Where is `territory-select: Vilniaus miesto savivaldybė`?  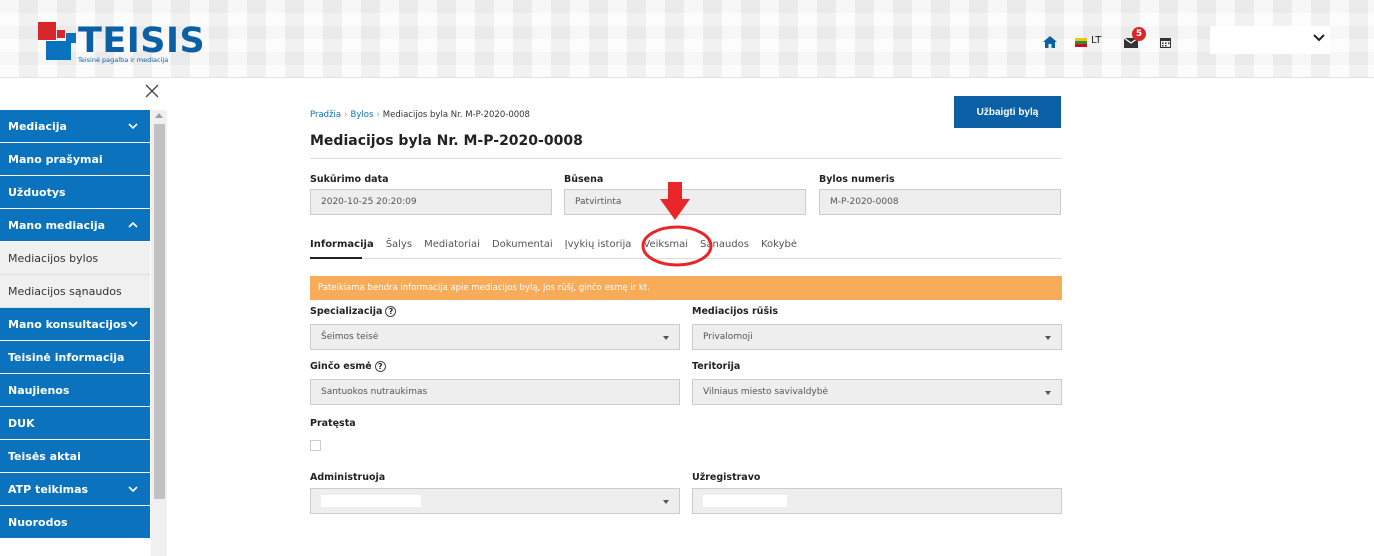 territory-select: Vilniaus miesto savivaldybė is located at coordinates (877, 392).